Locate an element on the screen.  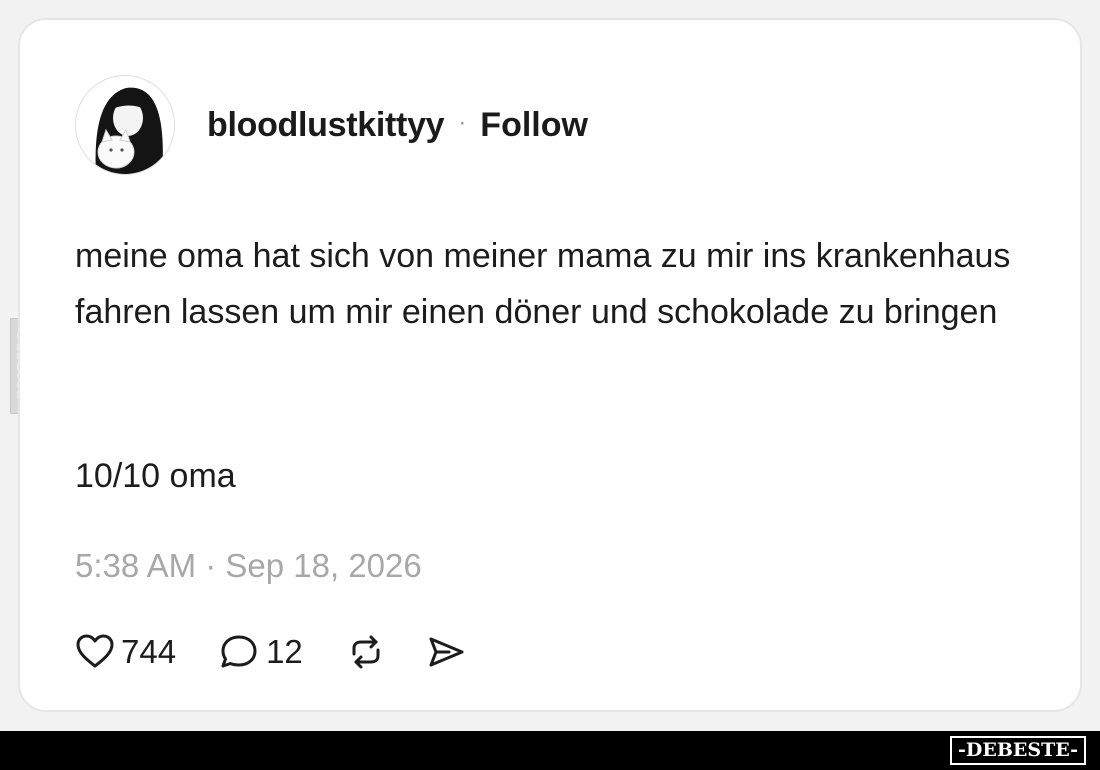
post-rating-text: 10/10 oma is located at coordinates (155, 476).